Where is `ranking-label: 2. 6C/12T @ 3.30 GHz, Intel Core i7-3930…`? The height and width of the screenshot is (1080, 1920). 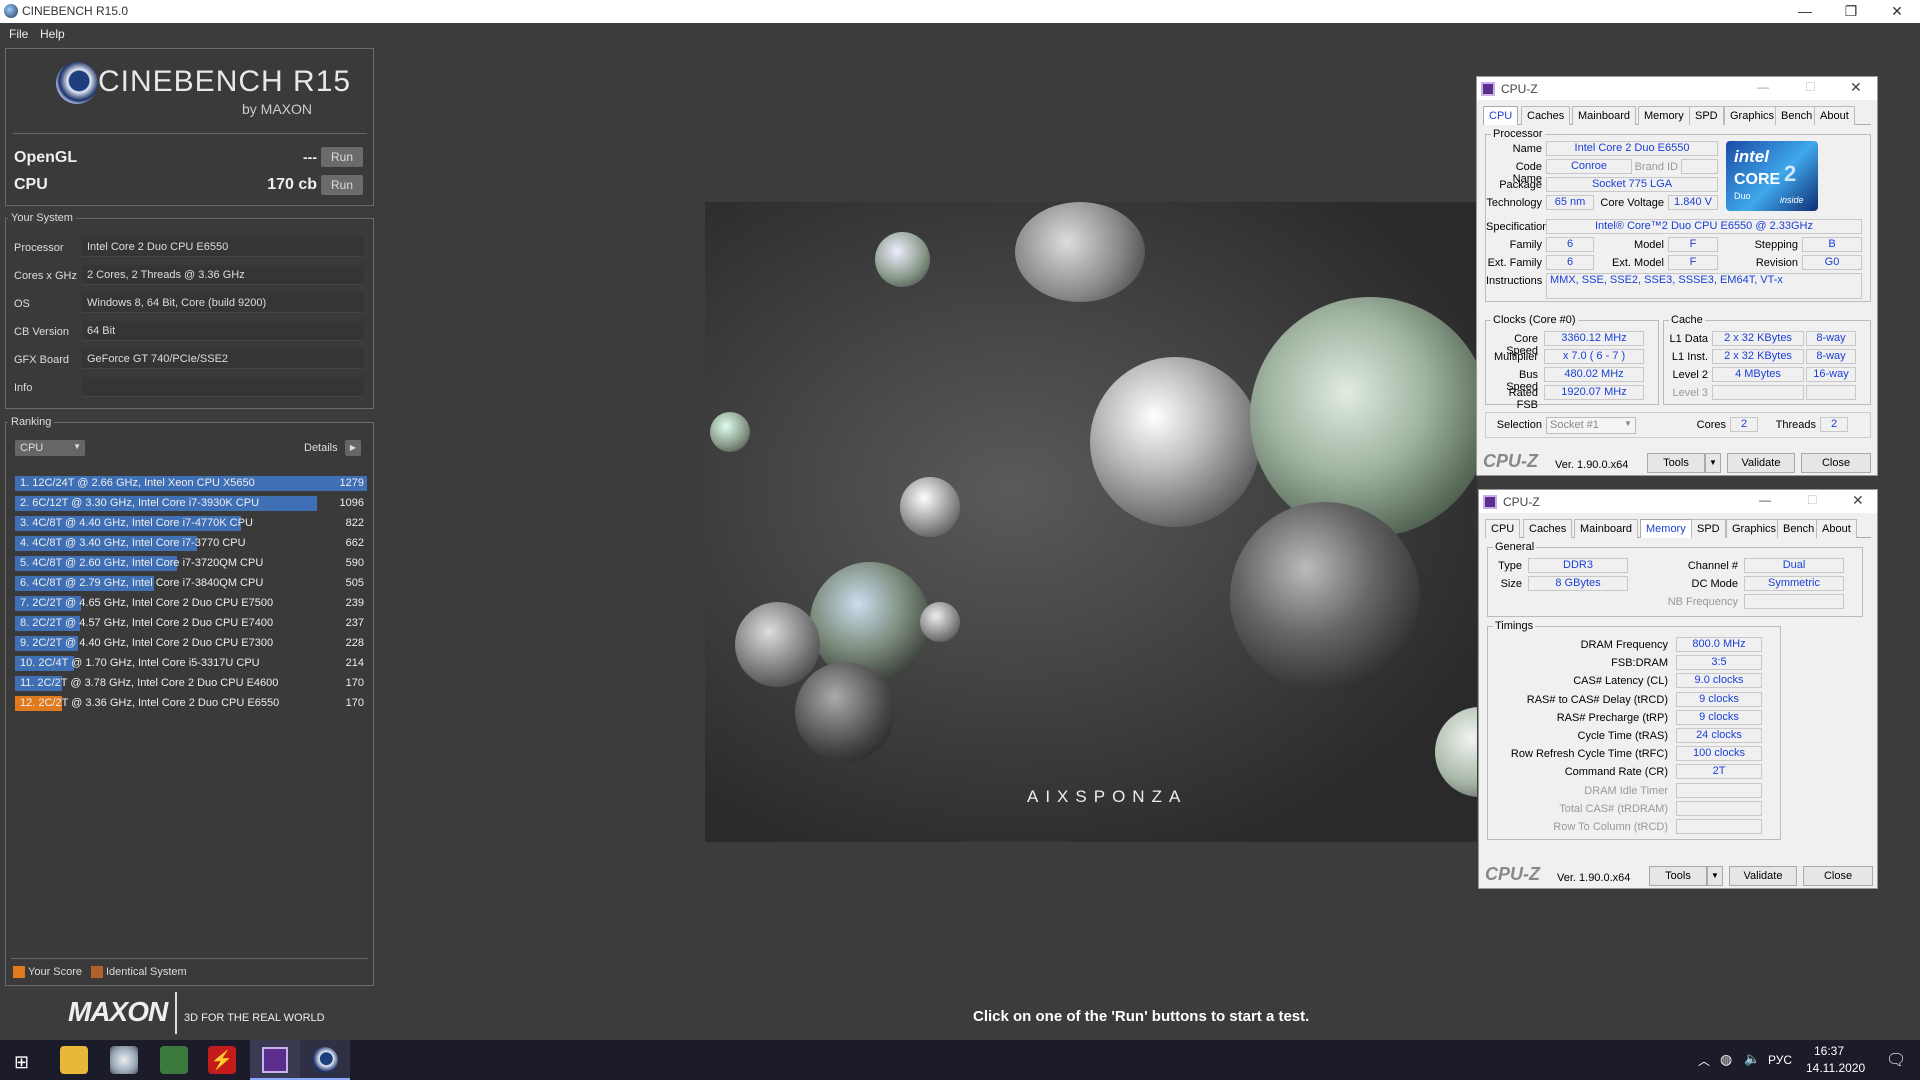
ranking-label: 2. 6C/12T @ 3.30 GHz, Intel Core i7-3930… is located at coordinates (140, 503).